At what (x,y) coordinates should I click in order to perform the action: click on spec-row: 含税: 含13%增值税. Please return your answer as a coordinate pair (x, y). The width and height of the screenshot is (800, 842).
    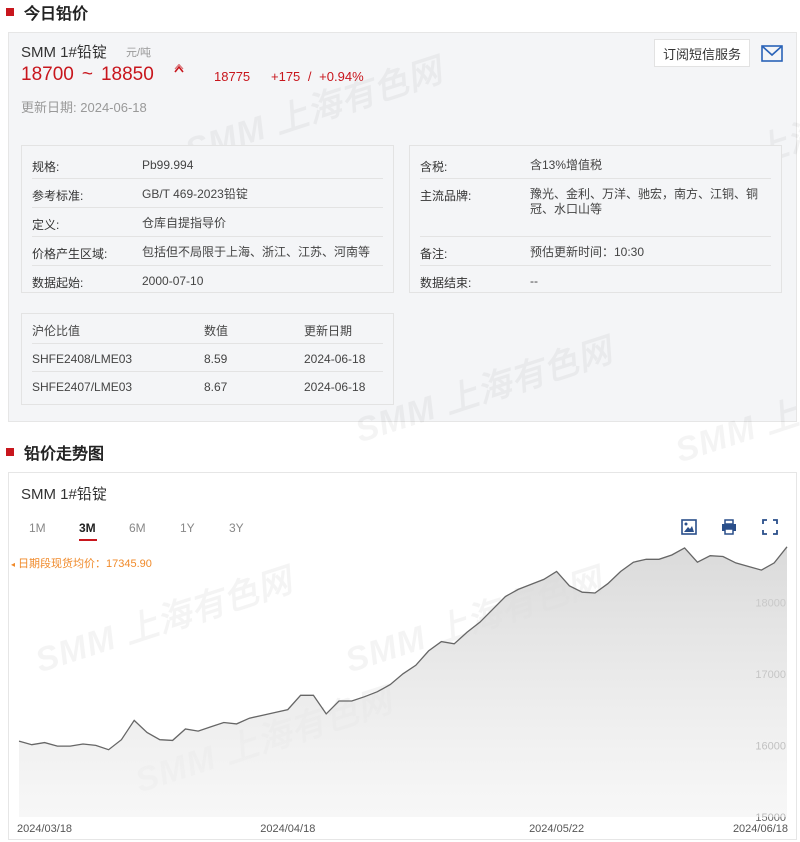
    Looking at the image, I should click on (595, 164).